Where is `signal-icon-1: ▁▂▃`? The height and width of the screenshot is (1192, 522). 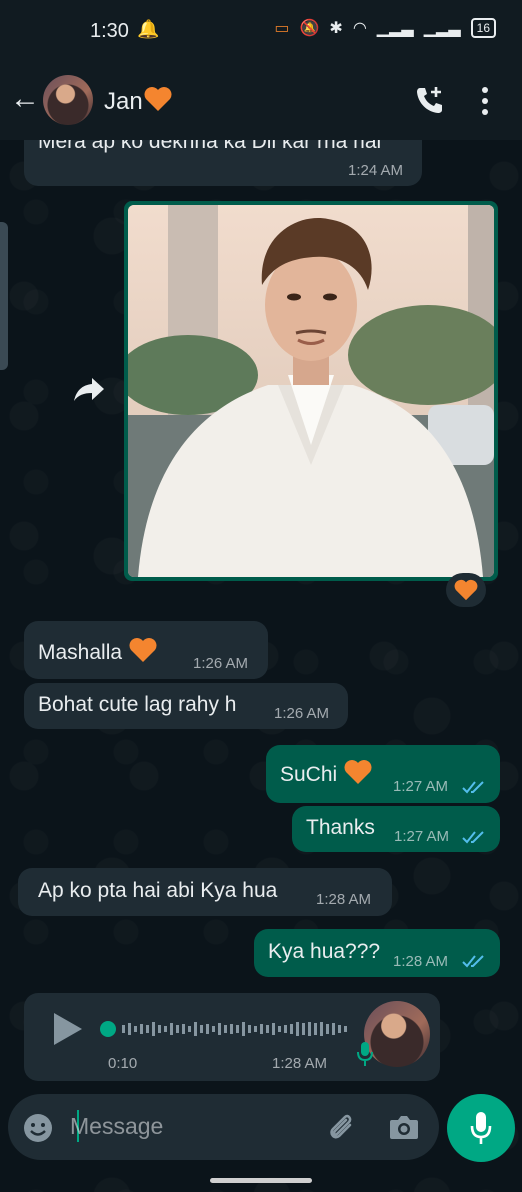 signal-icon-1: ▁▂▃ is located at coordinates (395, 28).